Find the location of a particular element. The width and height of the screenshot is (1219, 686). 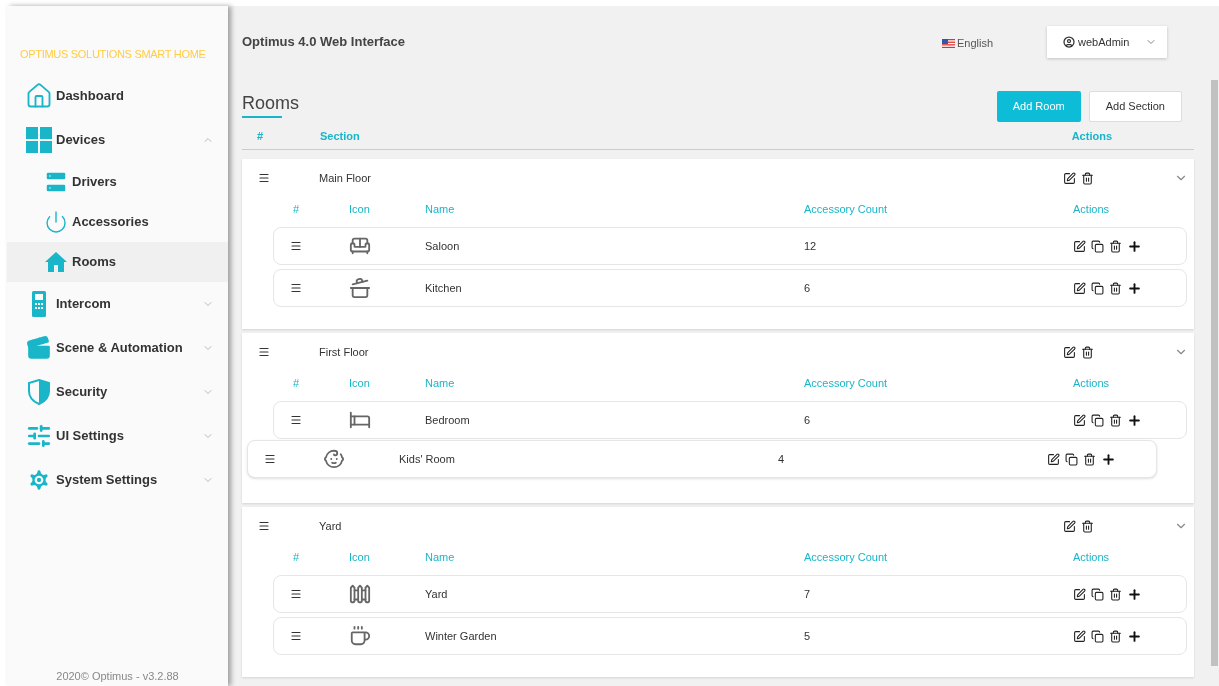

scrollbar is located at coordinates (1214, 346).